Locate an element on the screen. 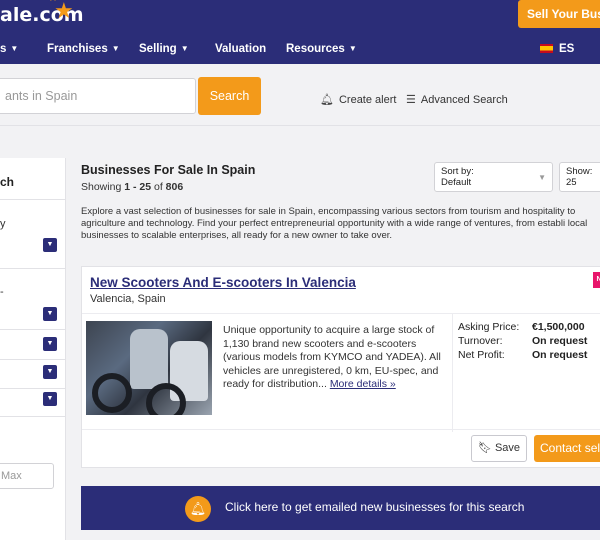  advanced-search-label: Advanced Search is located at coordinates (464, 100).